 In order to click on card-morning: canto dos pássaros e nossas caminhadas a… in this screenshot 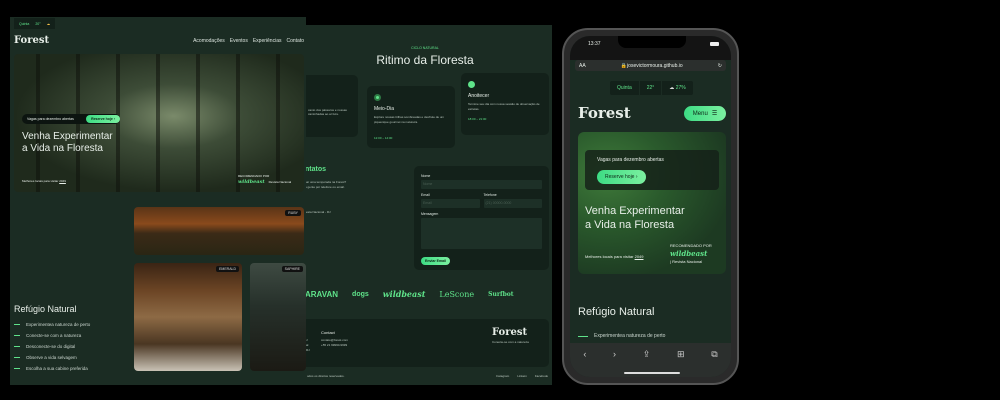, I will do `click(331, 106)`.